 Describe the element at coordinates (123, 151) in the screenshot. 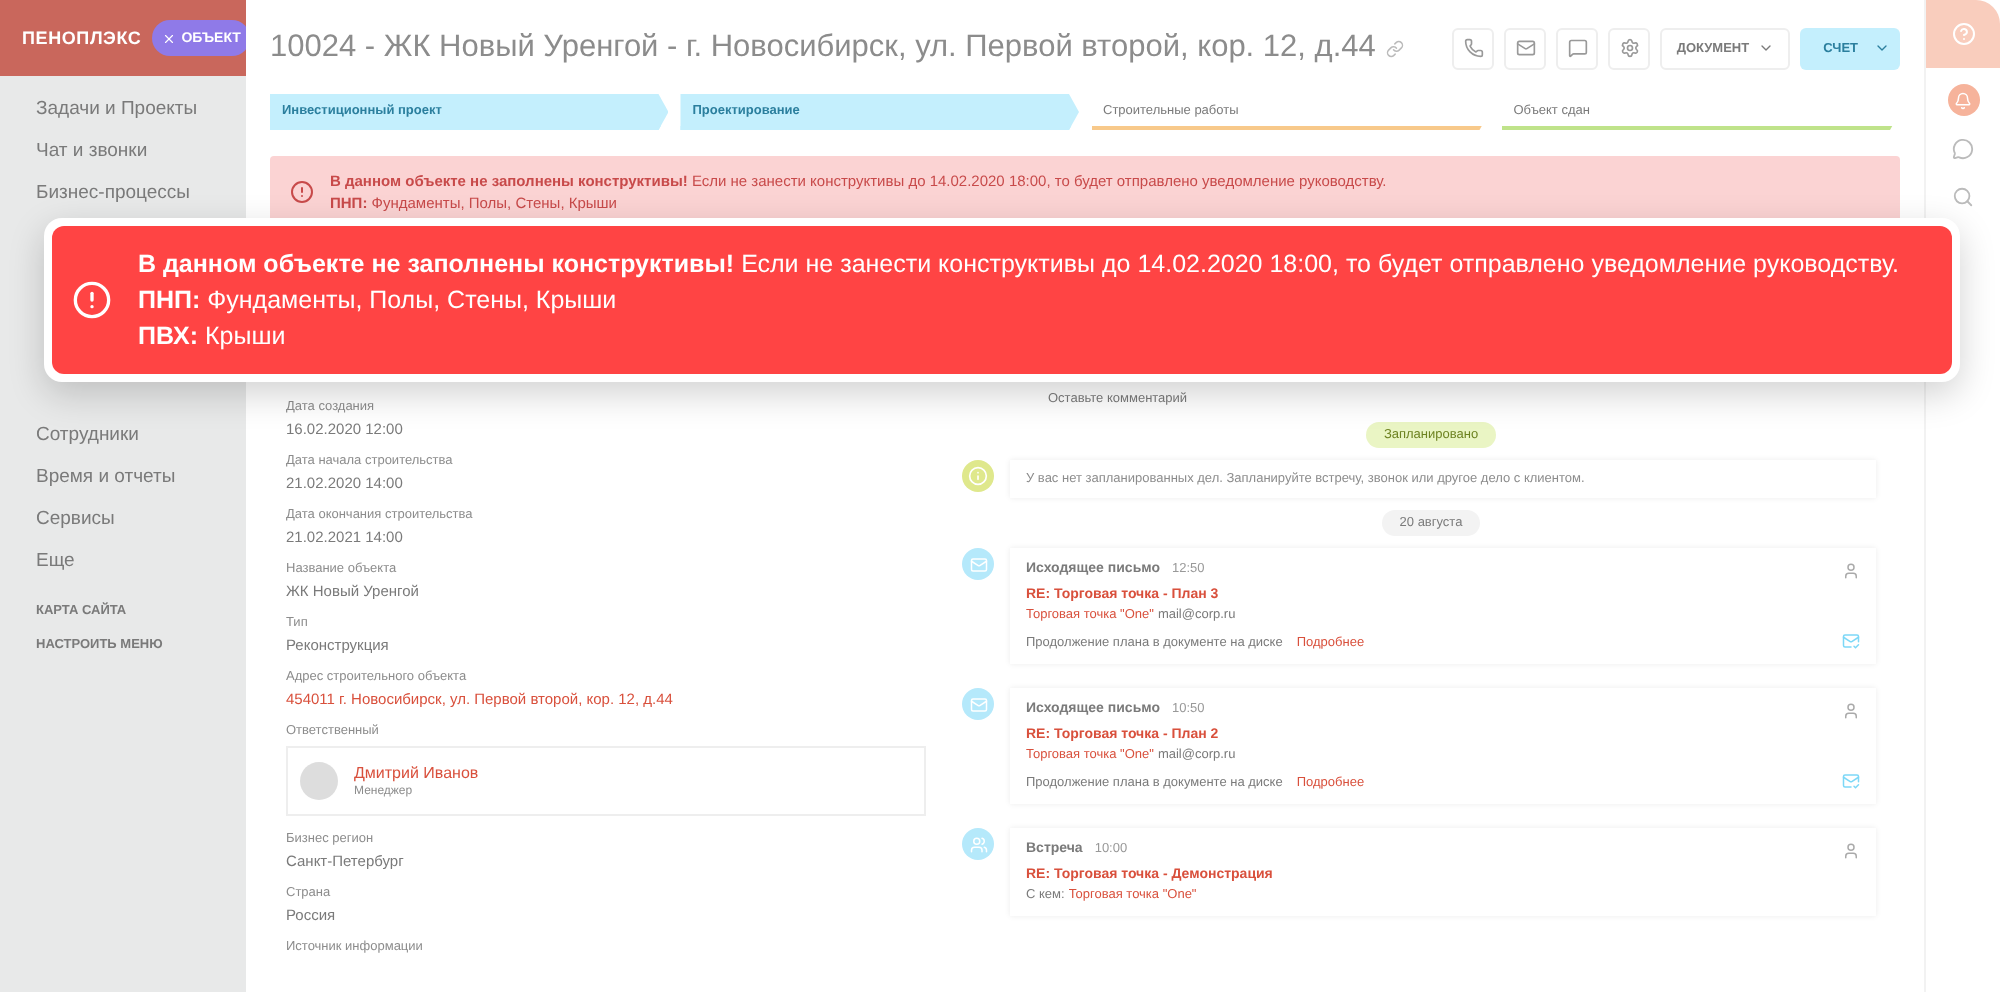

I see `sidebar-item: Чат и звонки` at that location.